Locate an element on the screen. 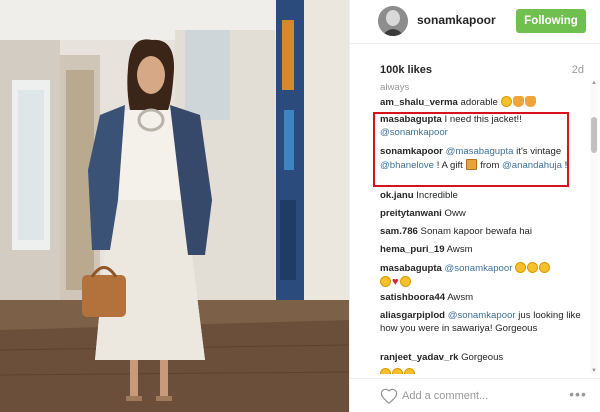  comment-text: Oww is located at coordinates (455, 213).